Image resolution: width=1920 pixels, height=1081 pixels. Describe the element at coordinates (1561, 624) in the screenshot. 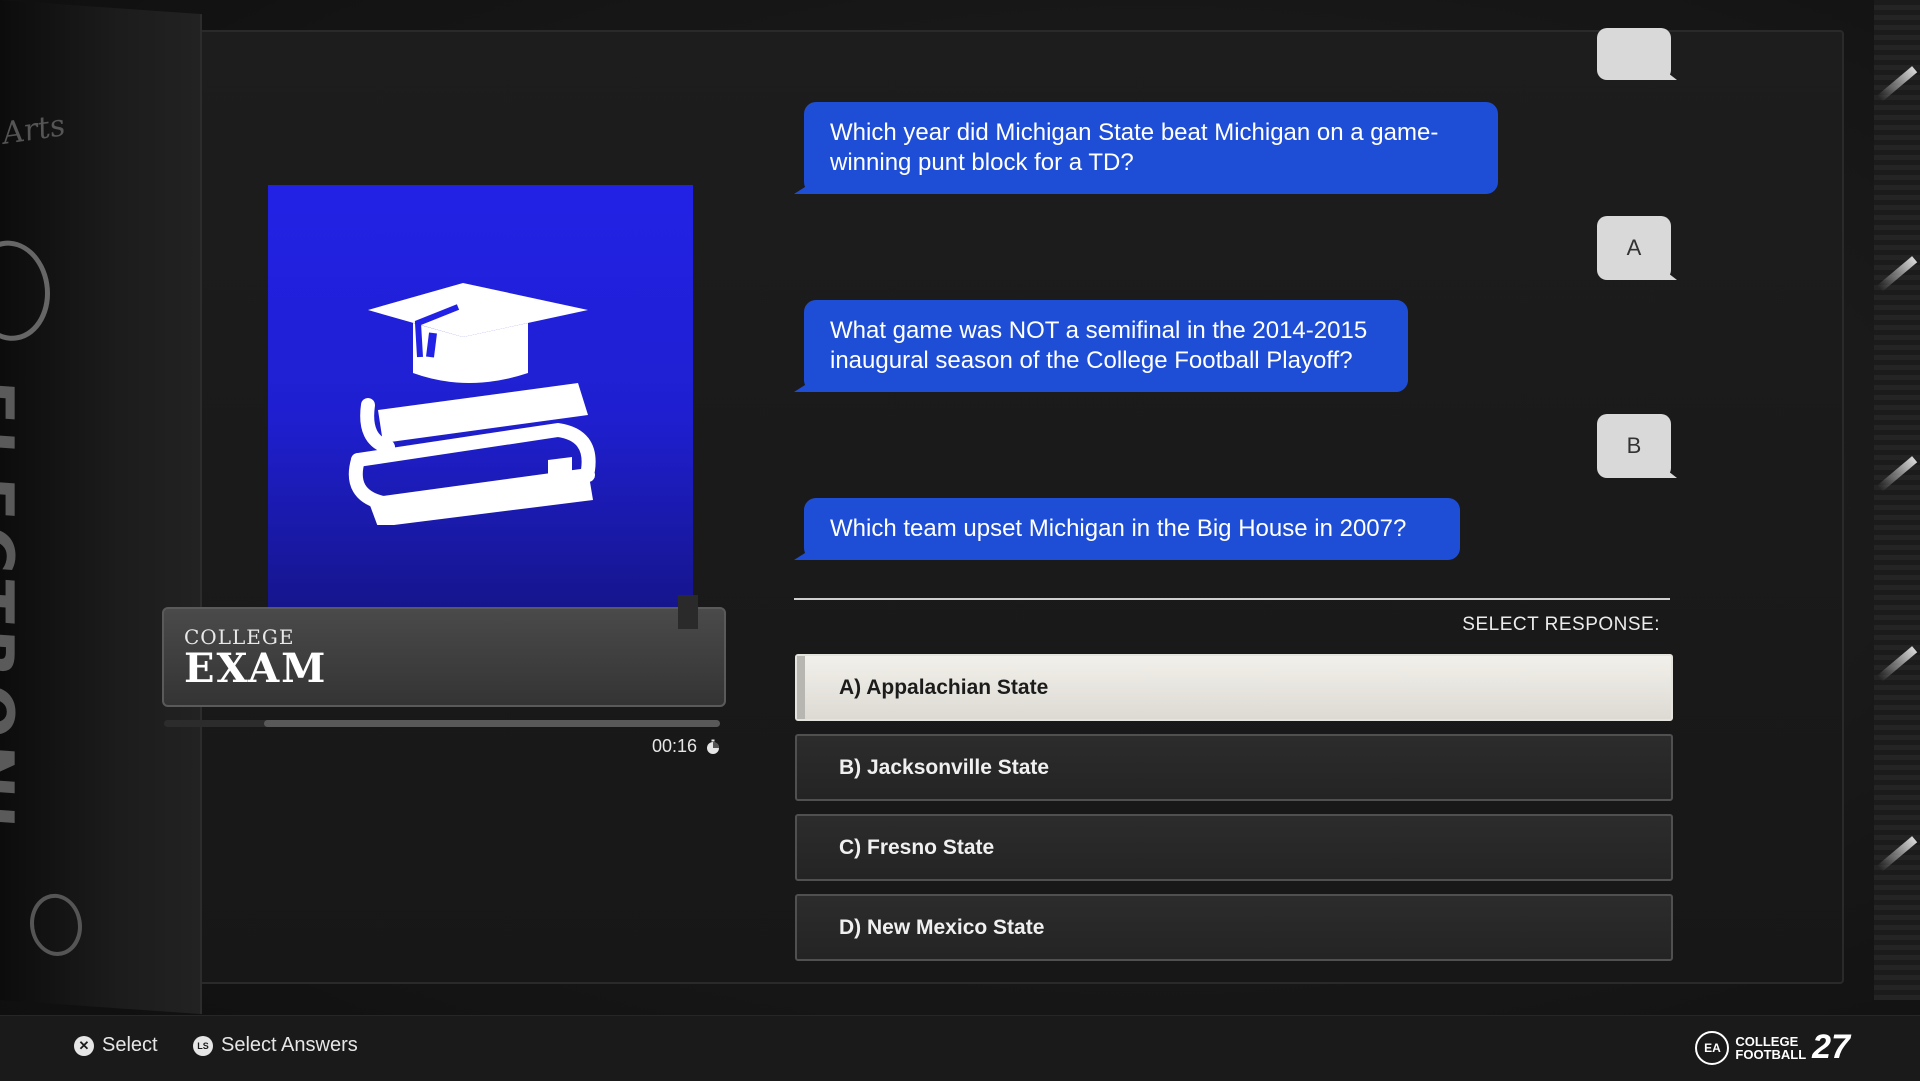

I see `select-response-label: SELECT RESPONSE:` at that location.